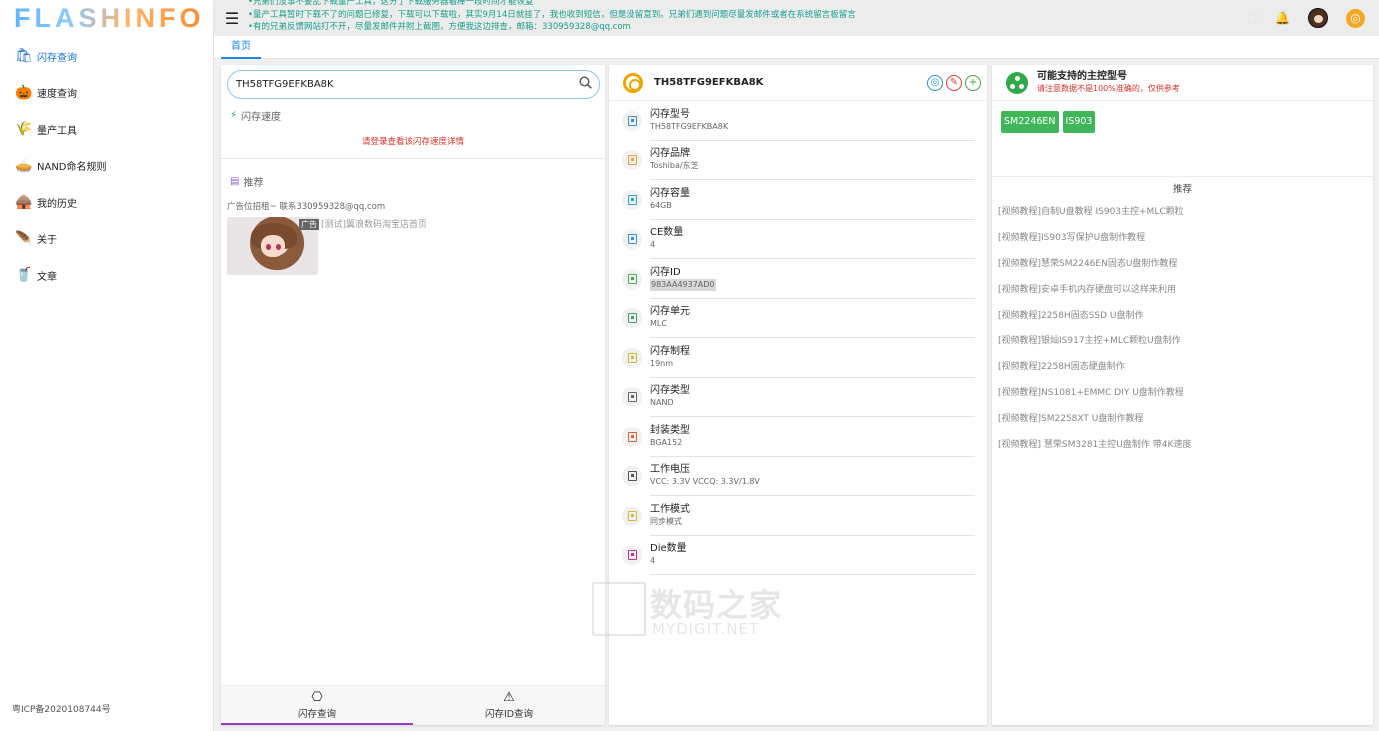 The height and width of the screenshot is (731, 1379). What do you see at coordinates (1182, 398) in the screenshot?
I see `recommend-item: [视频教程]NS1081+EMMC DIY U盘制作教程` at bounding box center [1182, 398].